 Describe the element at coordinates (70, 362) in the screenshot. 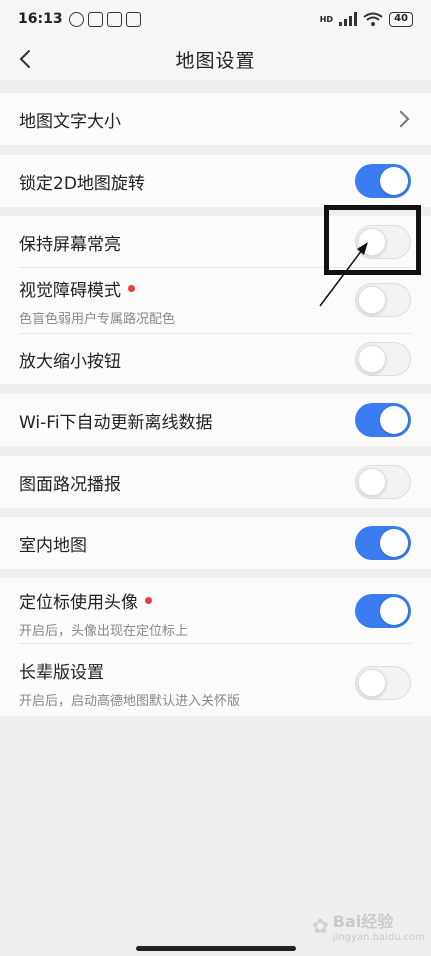

I see `setting-label: 放大缩小按钮` at that location.